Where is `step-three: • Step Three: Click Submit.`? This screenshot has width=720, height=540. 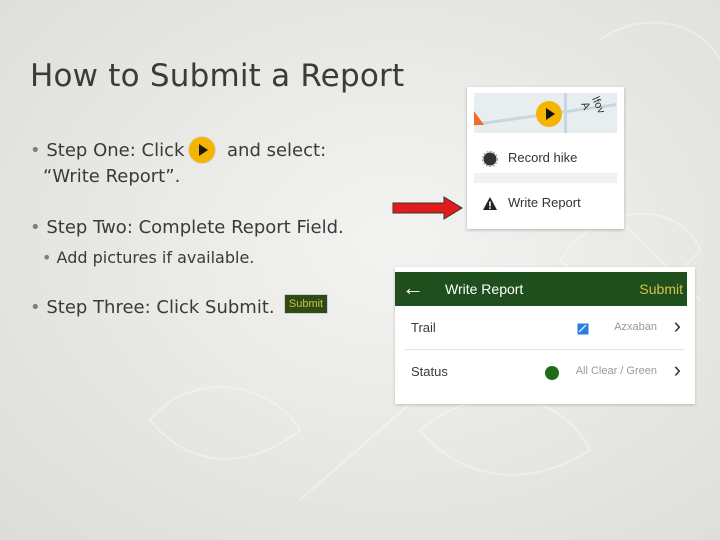
step-three: • Step Three: Click Submit. is located at coordinates (152, 307).